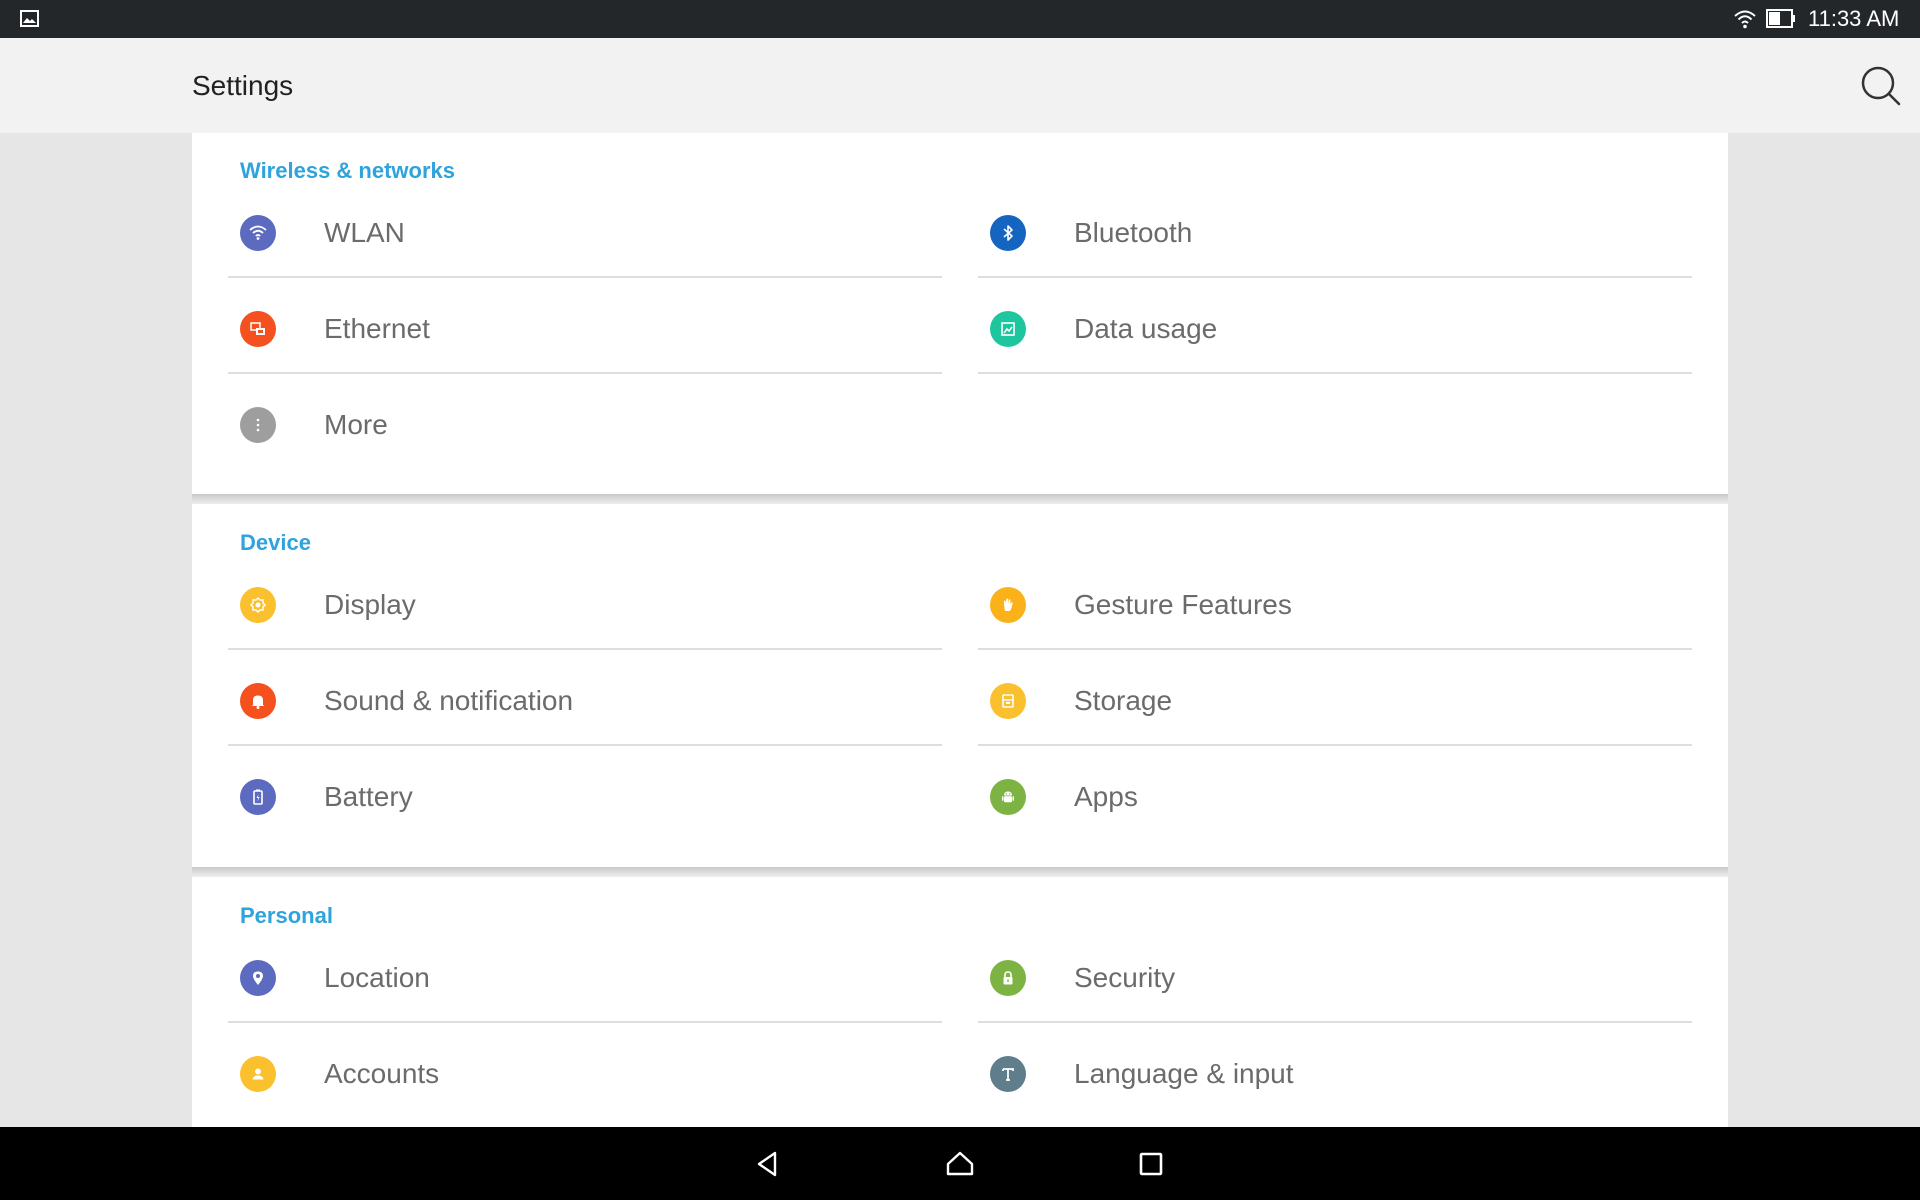  I want to click on location-icon, so click(258, 978).